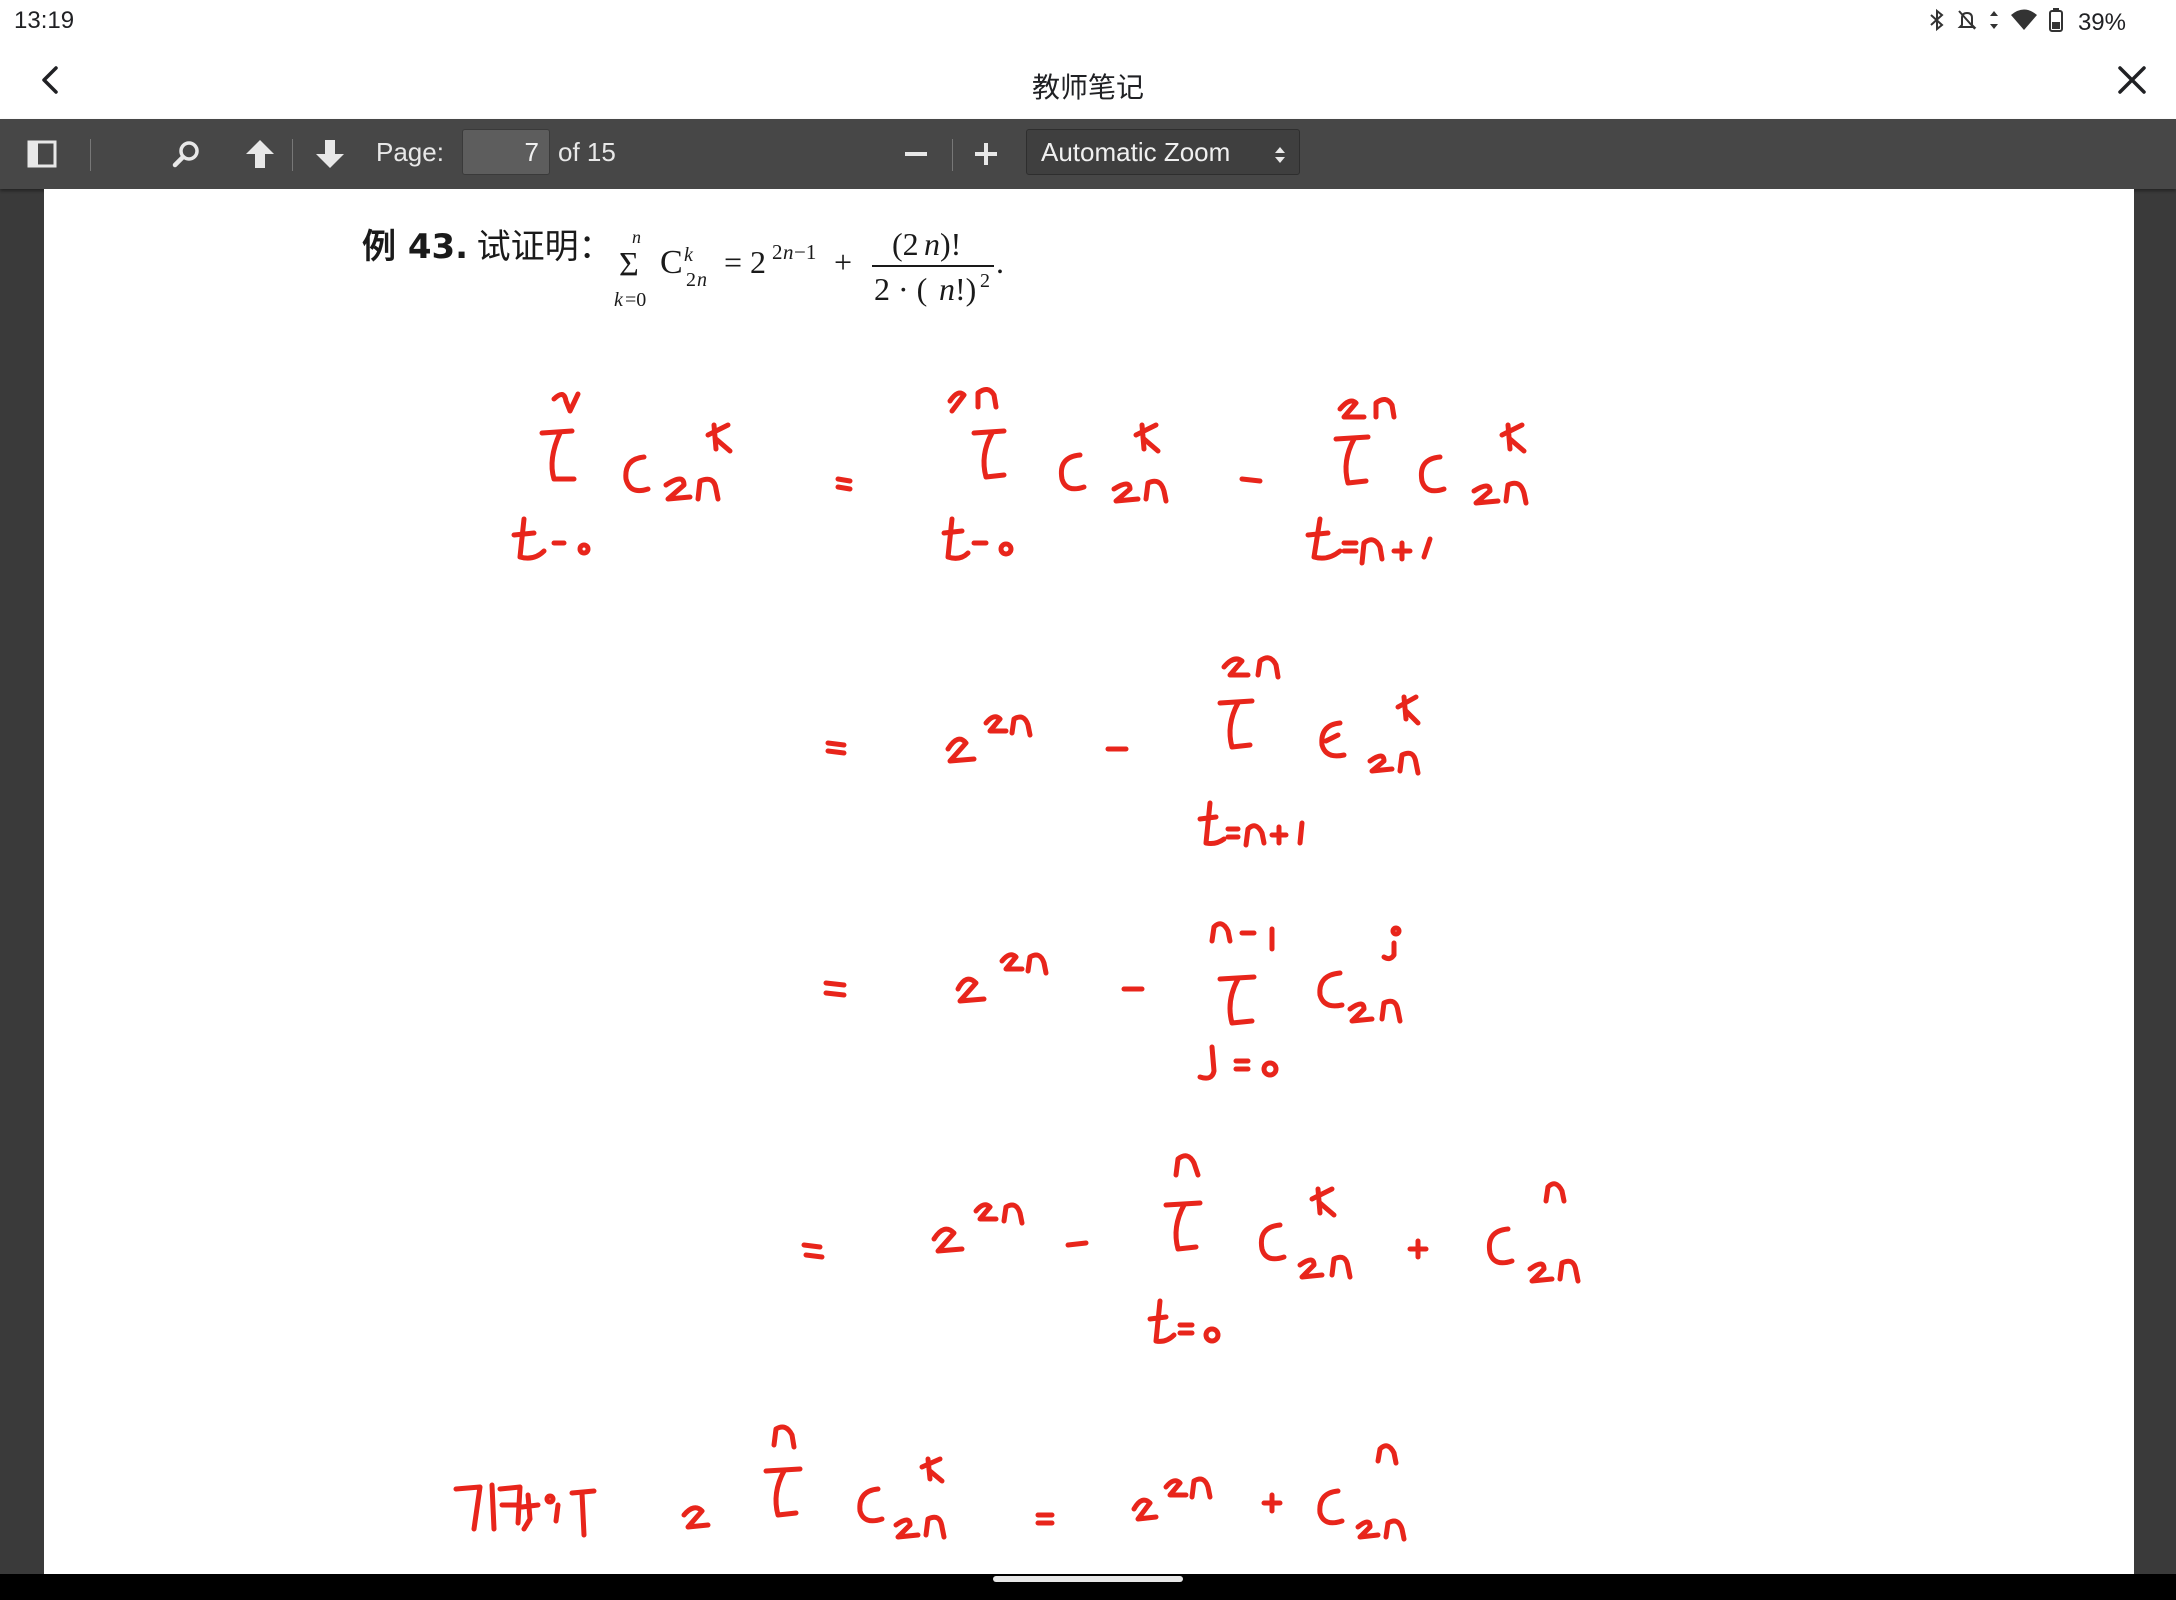 The image size is (2176, 1600). Describe the element at coordinates (1280, 160) in the screenshot. I see `select-arrows-icon` at that location.